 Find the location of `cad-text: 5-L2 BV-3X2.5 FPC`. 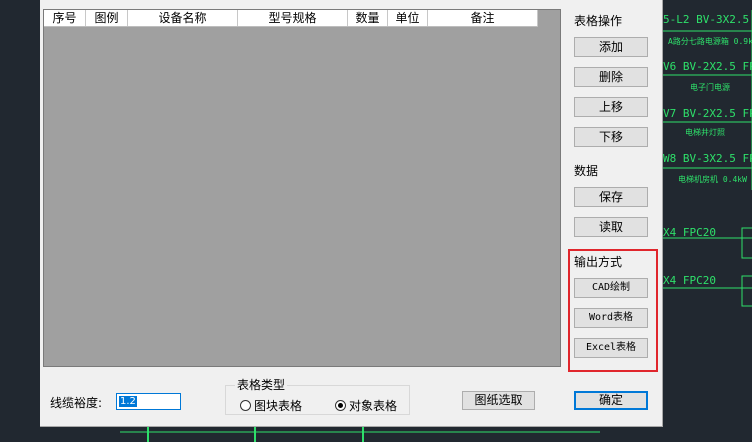

cad-text: 5-L2 BV-3X2.5 FPC is located at coordinates (707, 19).